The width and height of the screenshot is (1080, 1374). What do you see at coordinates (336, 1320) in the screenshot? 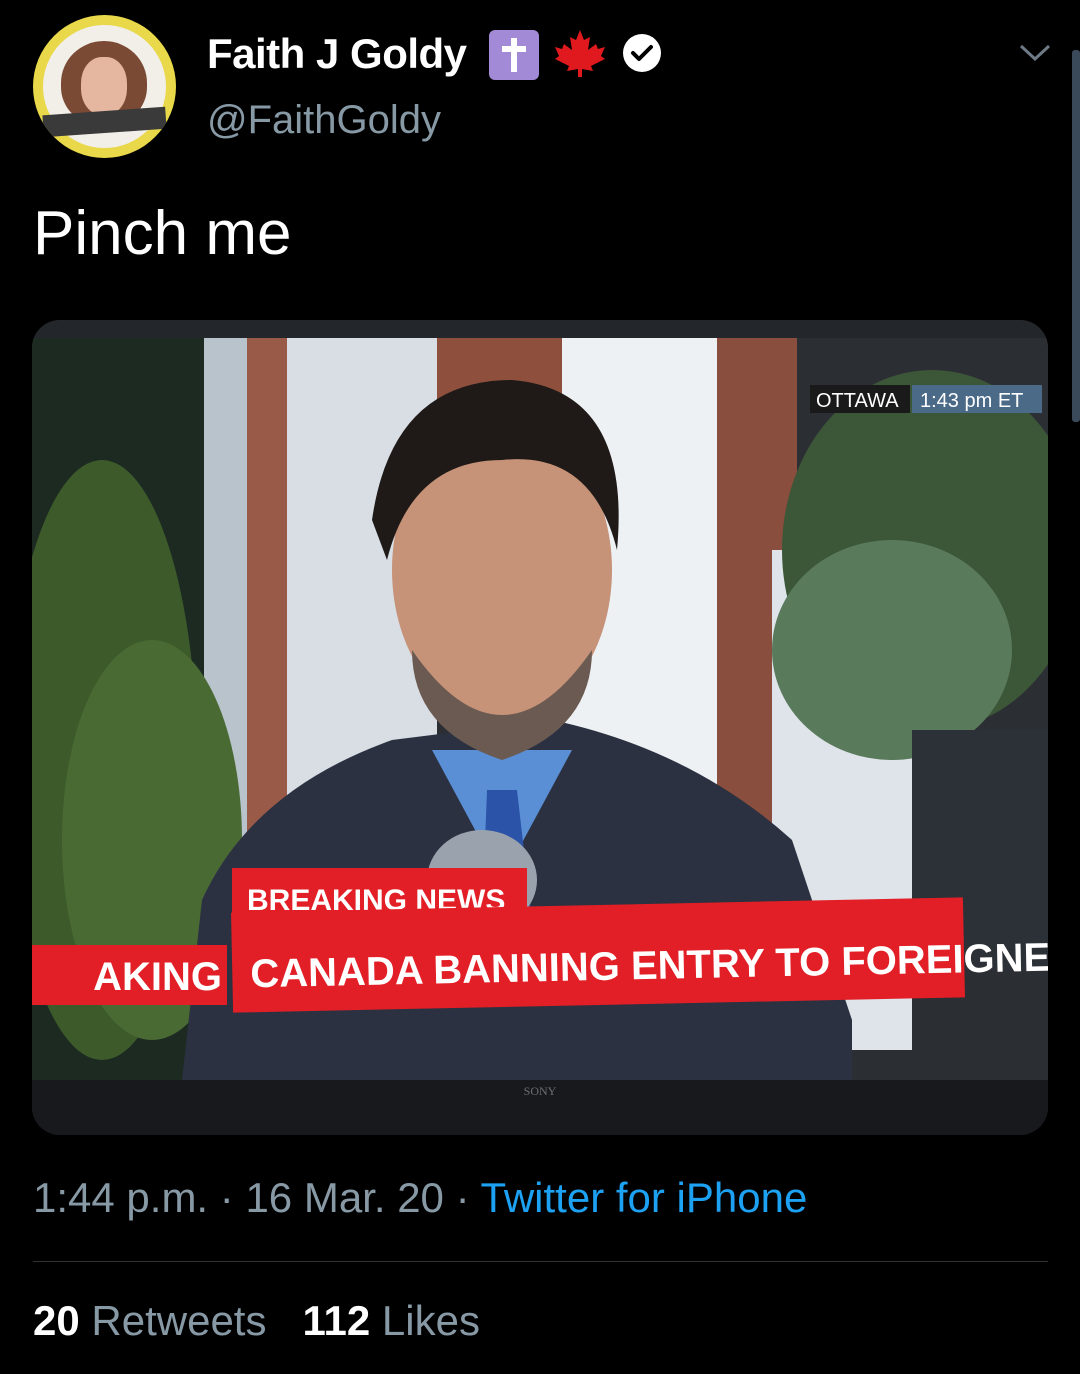
I see `likes-count: 112` at bounding box center [336, 1320].